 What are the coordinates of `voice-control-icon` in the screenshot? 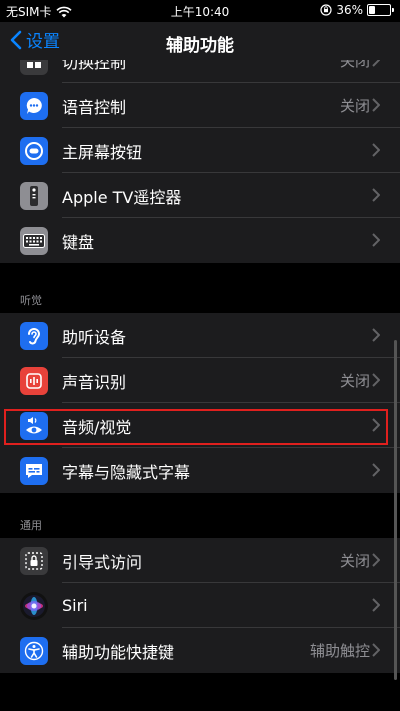 It's located at (34, 106).